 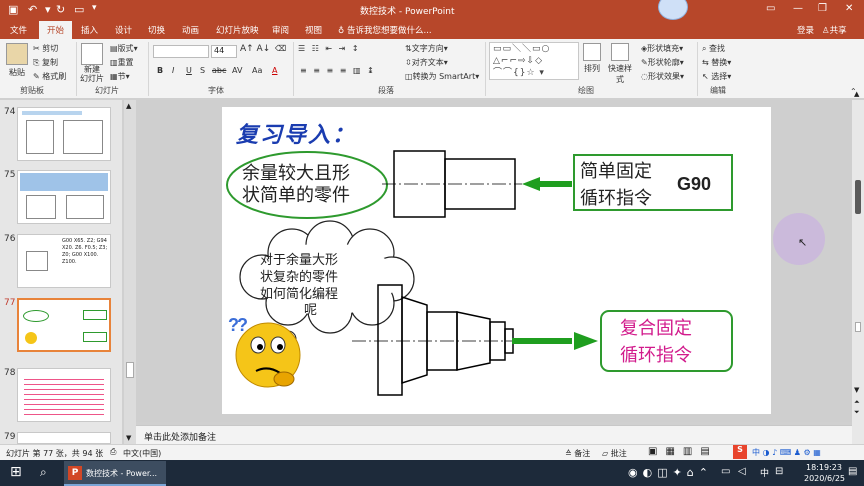 What do you see at coordinates (852, 471) in the screenshot?
I see `notification-icon: ▤` at bounding box center [852, 471].